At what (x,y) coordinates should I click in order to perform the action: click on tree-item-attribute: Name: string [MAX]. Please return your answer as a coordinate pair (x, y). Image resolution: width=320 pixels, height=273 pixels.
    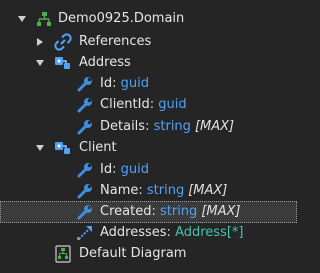
    Looking at the image, I should click on (148, 191).